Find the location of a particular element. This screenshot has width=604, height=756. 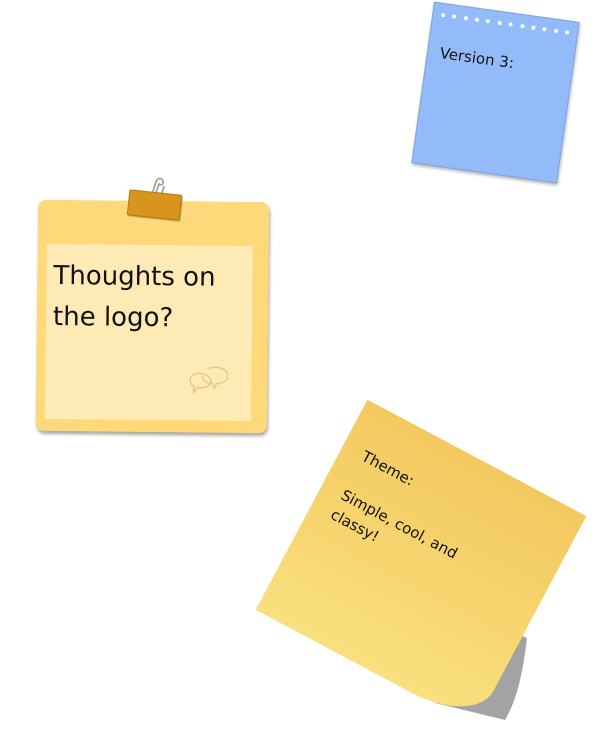

binding-holes is located at coordinates (505, 23).